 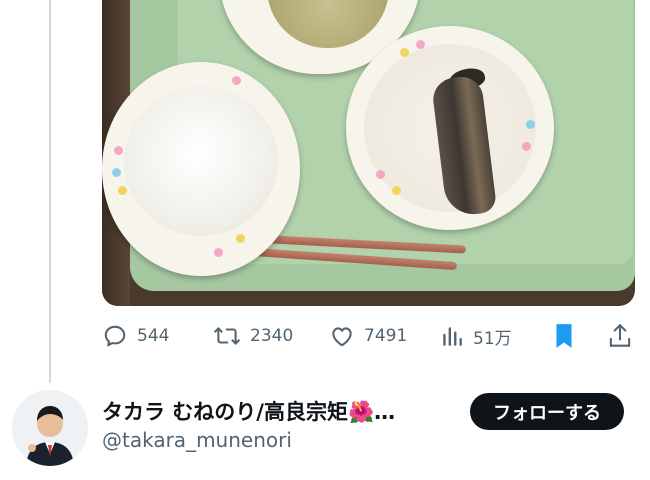 What do you see at coordinates (197, 440) in the screenshot?
I see `user-handle: @takara_munenori` at bounding box center [197, 440].